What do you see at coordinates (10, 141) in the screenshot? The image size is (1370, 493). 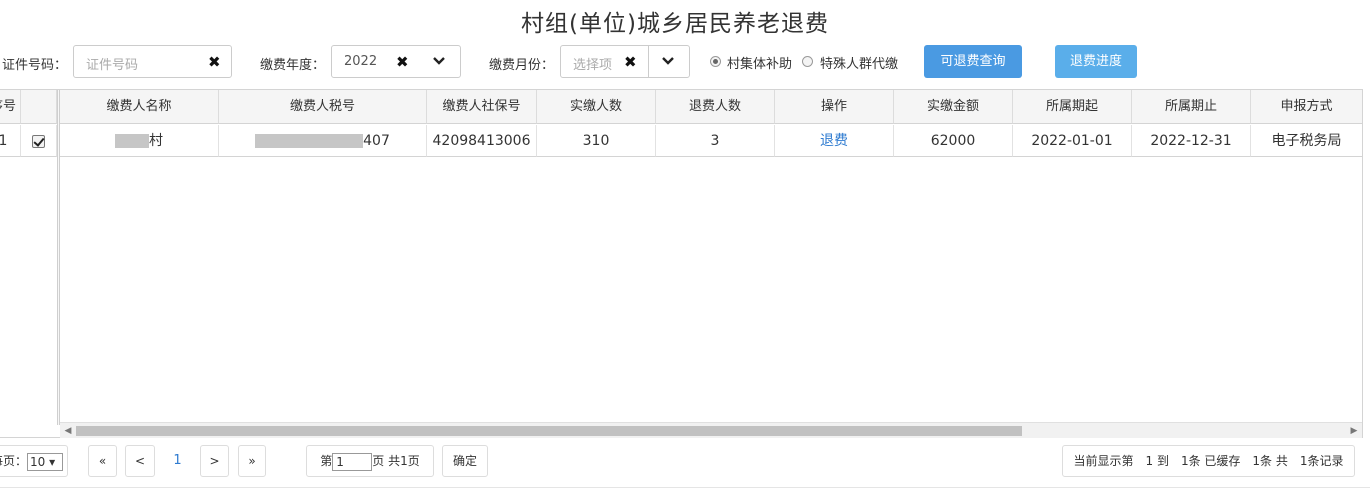 I see `row-seq: 1` at bounding box center [10, 141].